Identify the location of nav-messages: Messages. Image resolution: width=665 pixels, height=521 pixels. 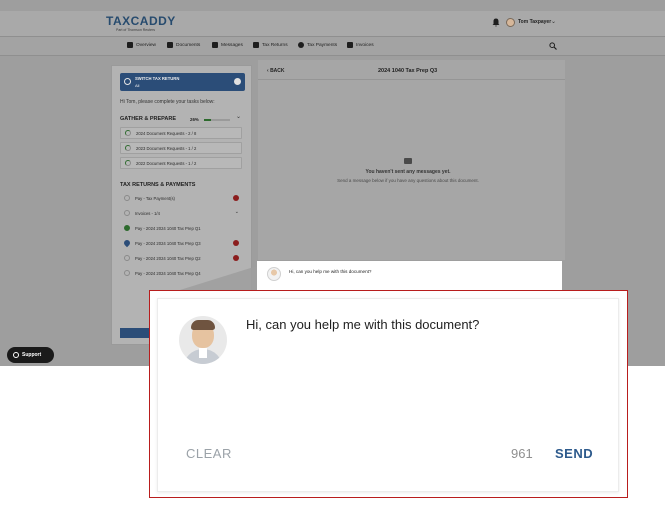
(227, 45).